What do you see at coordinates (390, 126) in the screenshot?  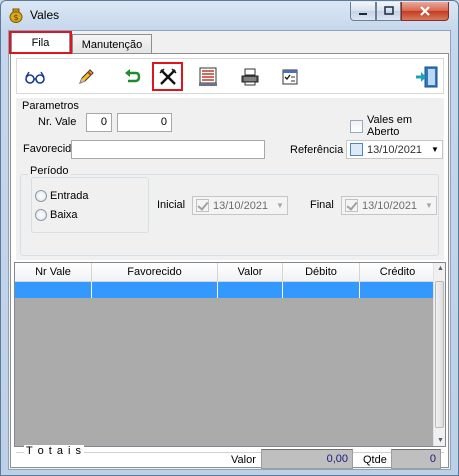 I see `vales-em-aberto-label: Vales em Aberto` at bounding box center [390, 126].